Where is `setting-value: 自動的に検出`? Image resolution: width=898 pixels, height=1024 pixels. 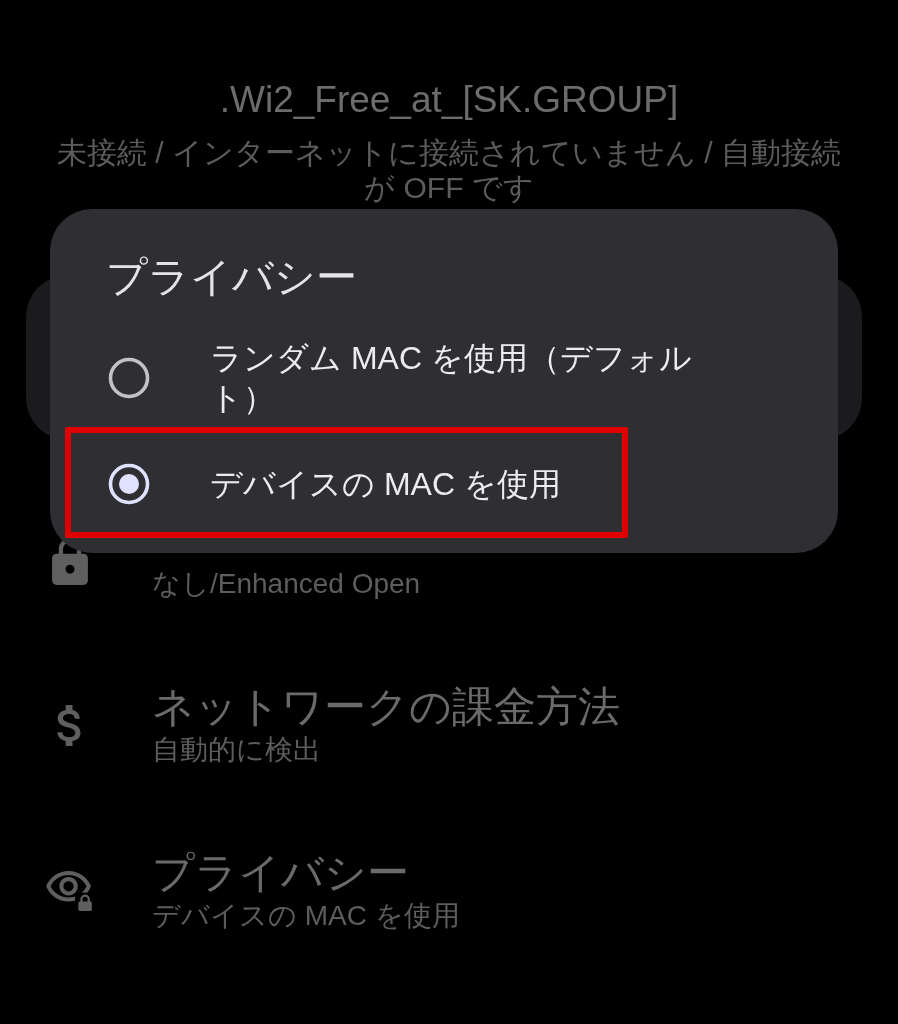 setting-value: 自動的に検出 is located at coordinates (236, 750).